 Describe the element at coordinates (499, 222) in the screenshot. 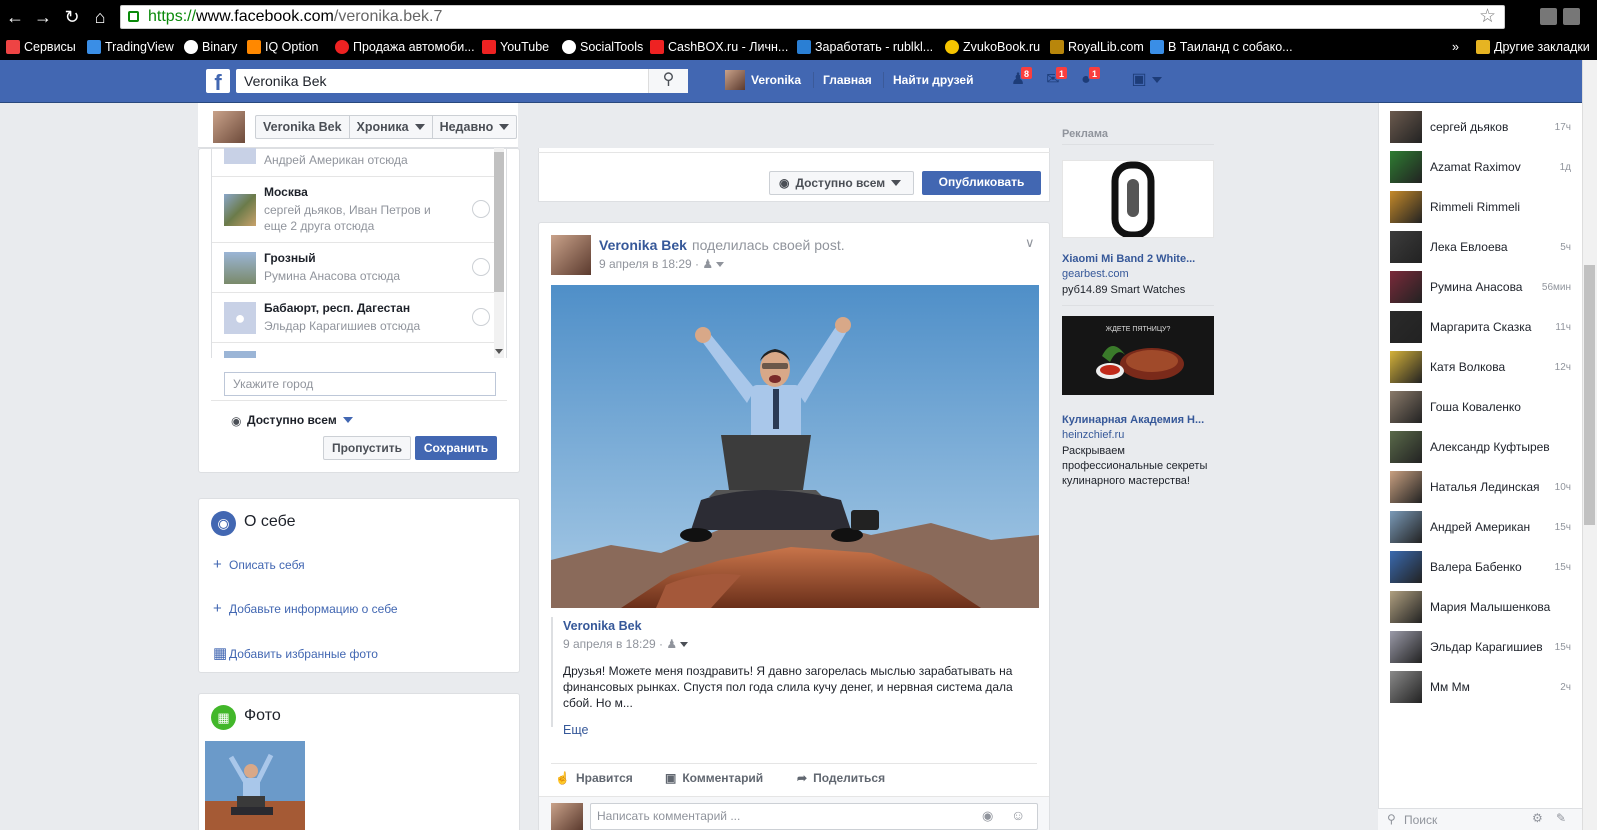

I see `city-list-scroll-thumb` at that location.